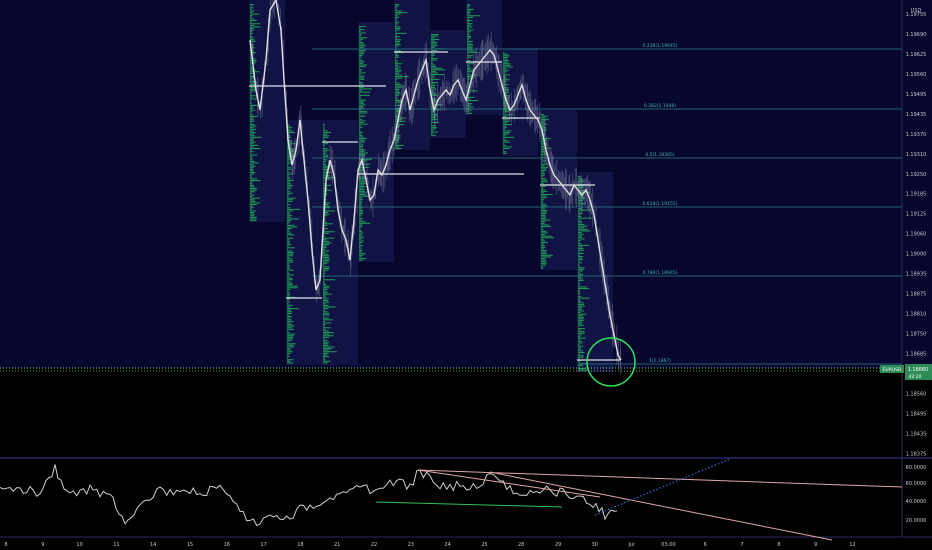  Describe the element at coordinates (190, 545) in the screenshot. I see `time-tick-label: 15` at that location.